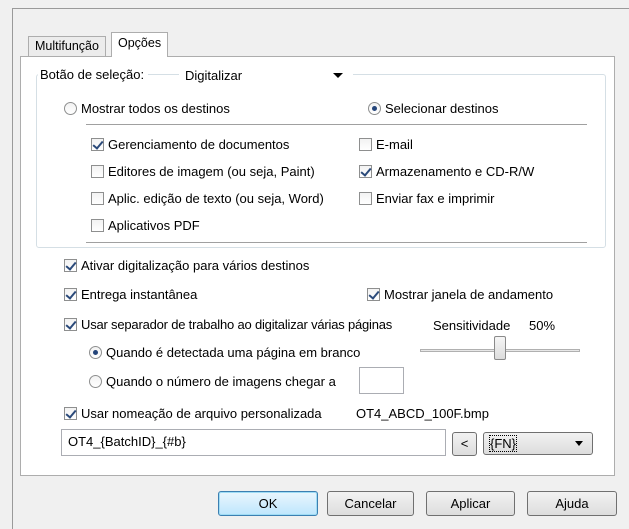 The image size is (629, 529). What do you see at coordinates (572, 503) in the screenshot?
I see `help-button: Ajuda` at bounding box center [572, 503].